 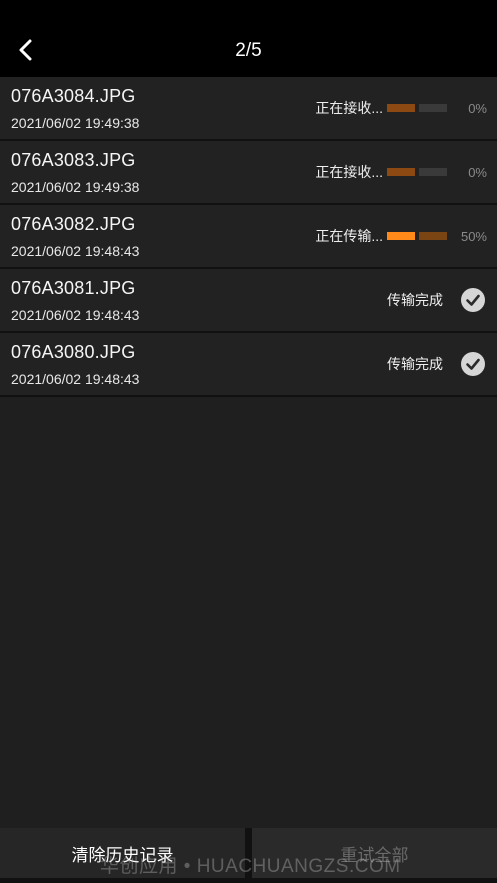 I want to click on bottom-bar: 清除历史记录 重试全部, so click(x=248, y=855).